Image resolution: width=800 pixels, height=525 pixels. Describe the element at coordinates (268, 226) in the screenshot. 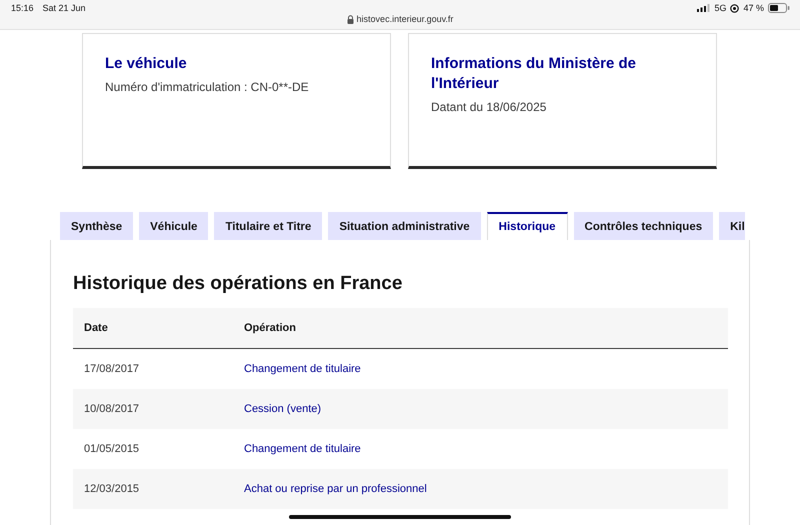

I see `tab: Titulaire et Titre` at that location.